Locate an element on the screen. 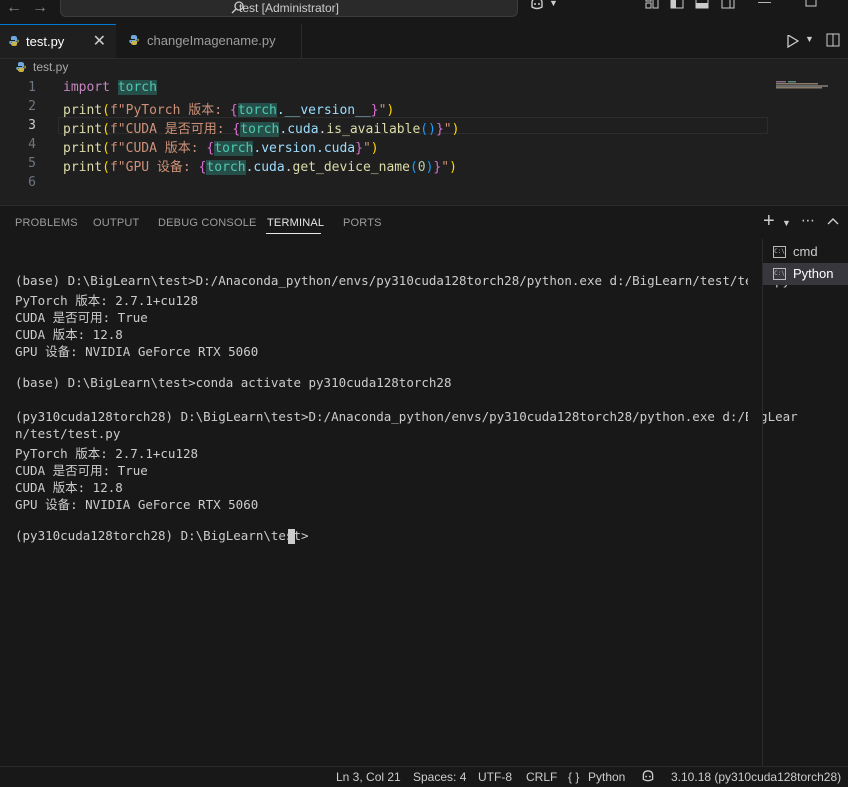  cursor-position: Ln 3, Col 21 is located at coordinates (368, 777).